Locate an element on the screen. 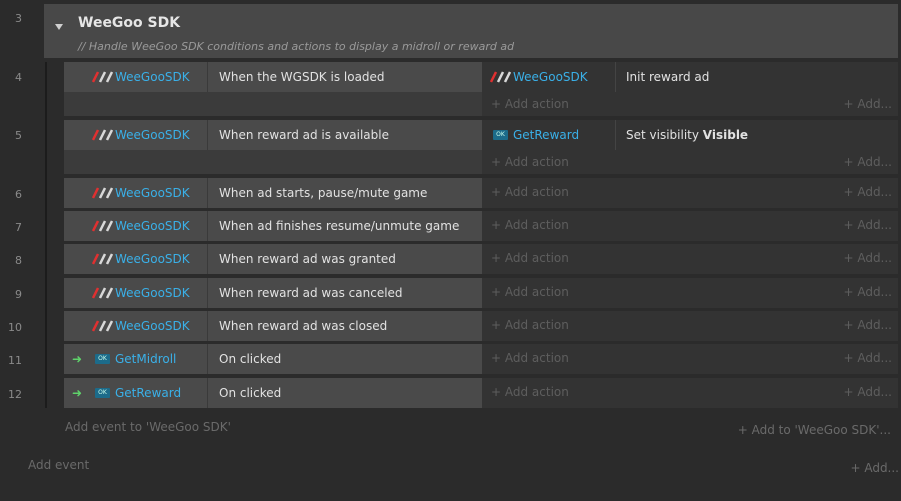  line-number: 8 is located at coordinates (18, 260).